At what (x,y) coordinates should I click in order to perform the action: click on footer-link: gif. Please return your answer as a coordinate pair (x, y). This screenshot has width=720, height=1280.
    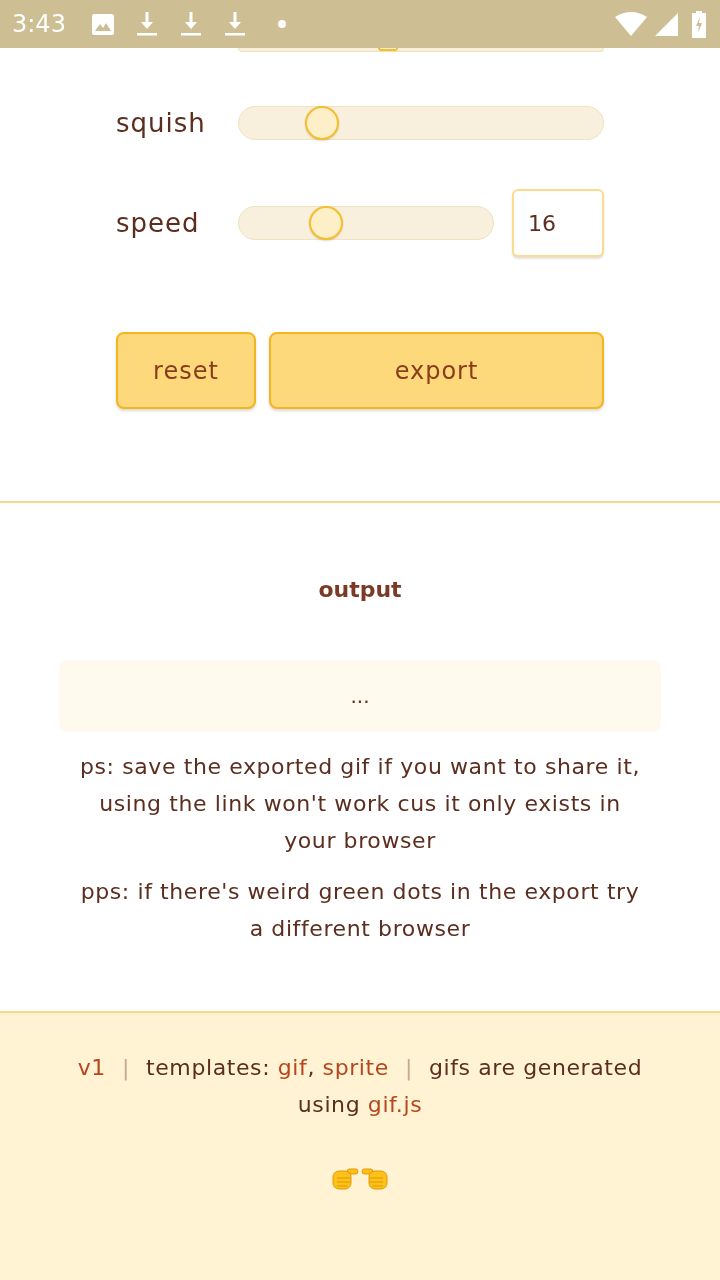
    Looking at the image, I should click on (292, 1067).